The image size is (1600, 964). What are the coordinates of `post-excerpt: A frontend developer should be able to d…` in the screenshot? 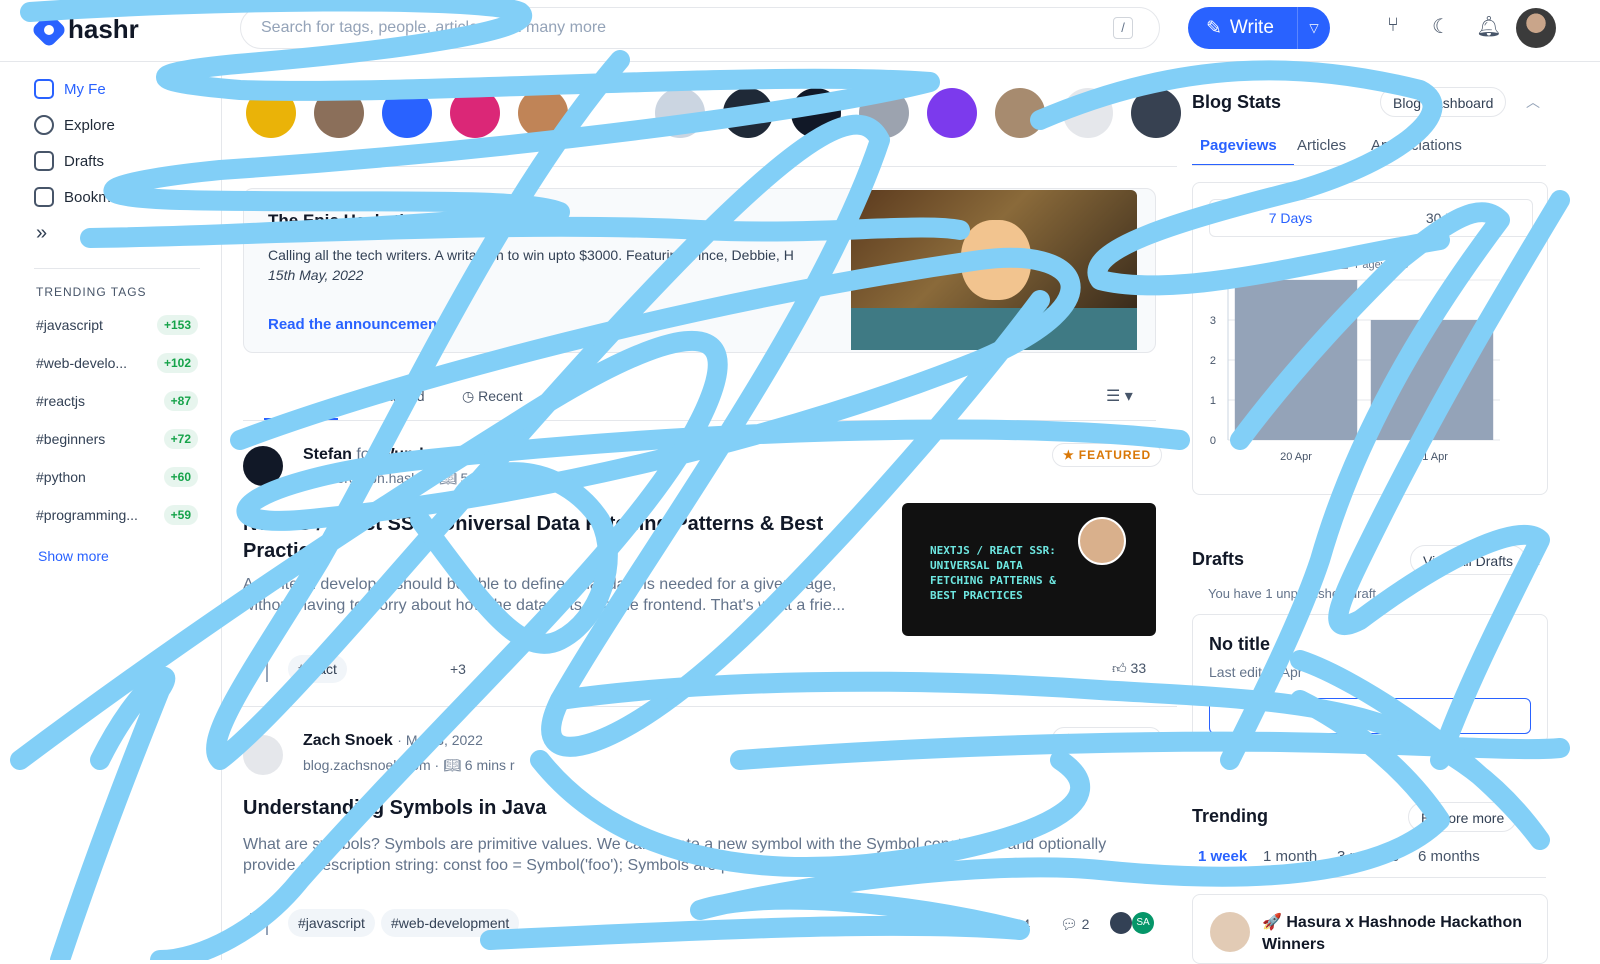 It's located at (553, 595).